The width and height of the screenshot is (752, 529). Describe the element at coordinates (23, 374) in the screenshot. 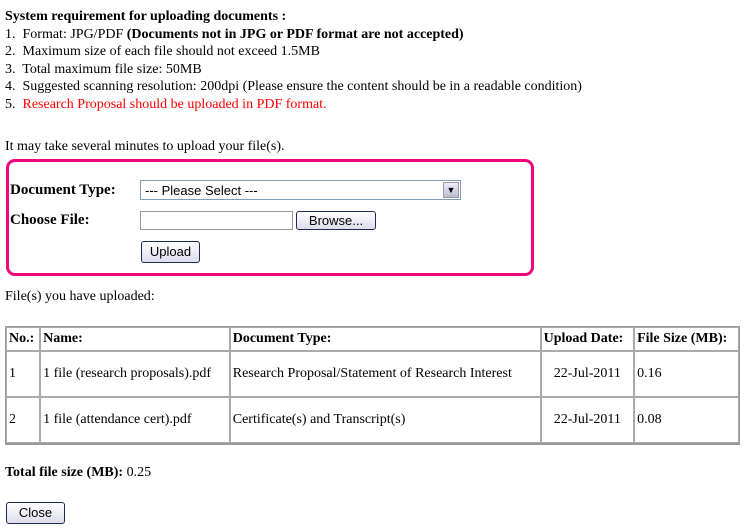

I see `cell-no: 1` at that location.